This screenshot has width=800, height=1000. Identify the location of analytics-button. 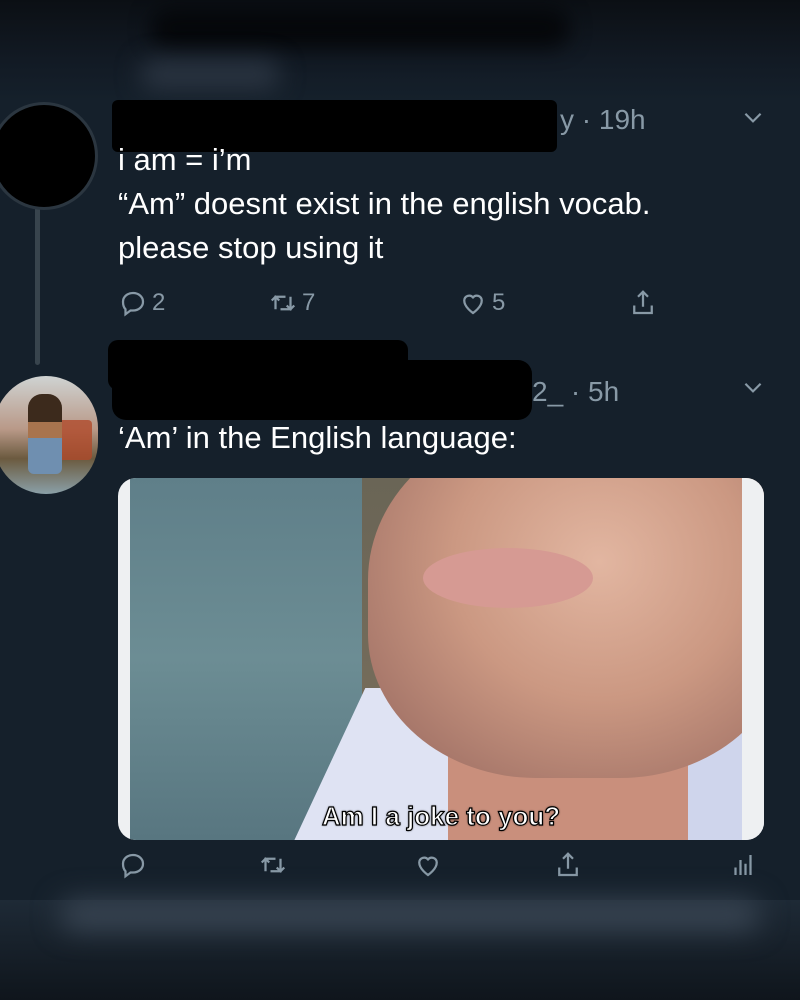
(743, 865).